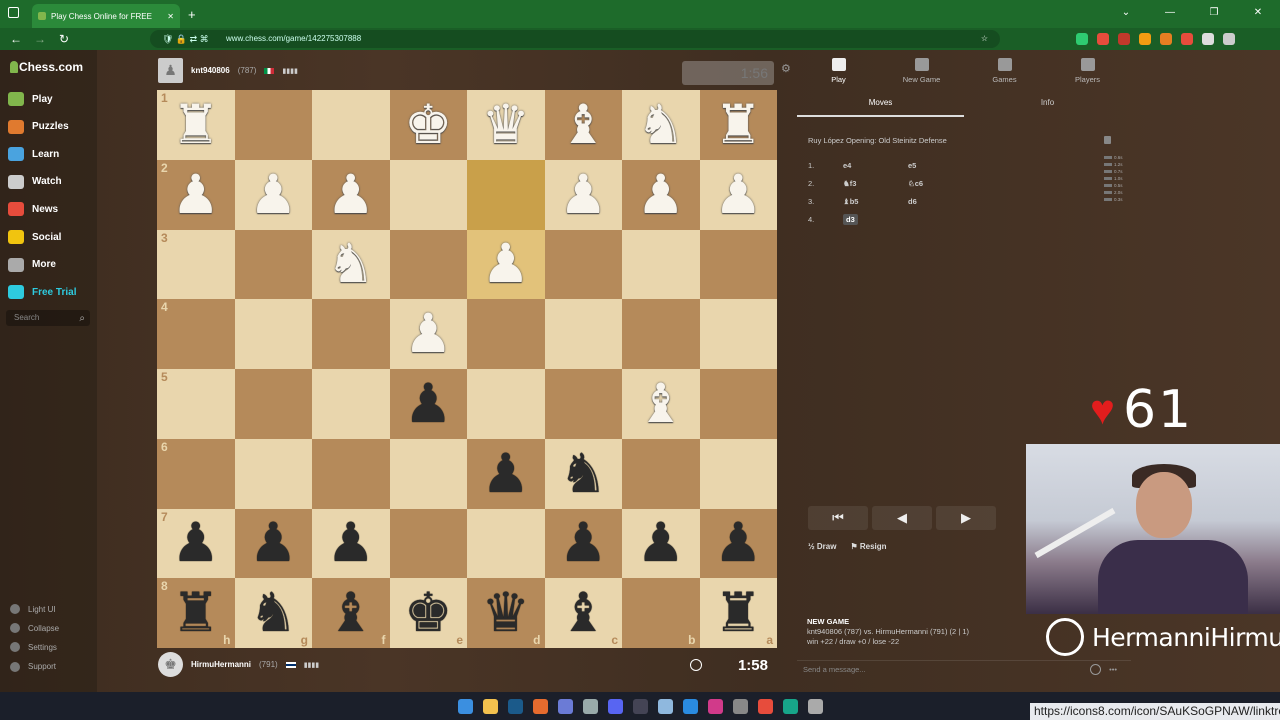 The image size is (1280, 720). I want to click on board-square: 3, so click(196, 264).